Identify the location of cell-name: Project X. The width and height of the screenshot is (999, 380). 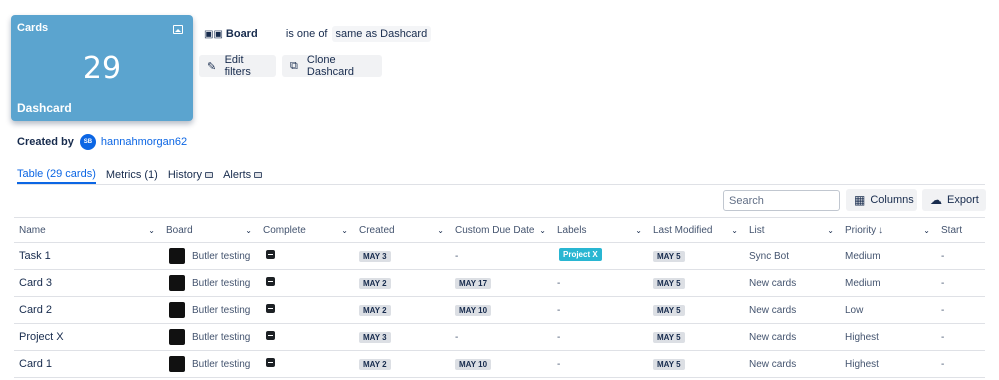
(87, 337).